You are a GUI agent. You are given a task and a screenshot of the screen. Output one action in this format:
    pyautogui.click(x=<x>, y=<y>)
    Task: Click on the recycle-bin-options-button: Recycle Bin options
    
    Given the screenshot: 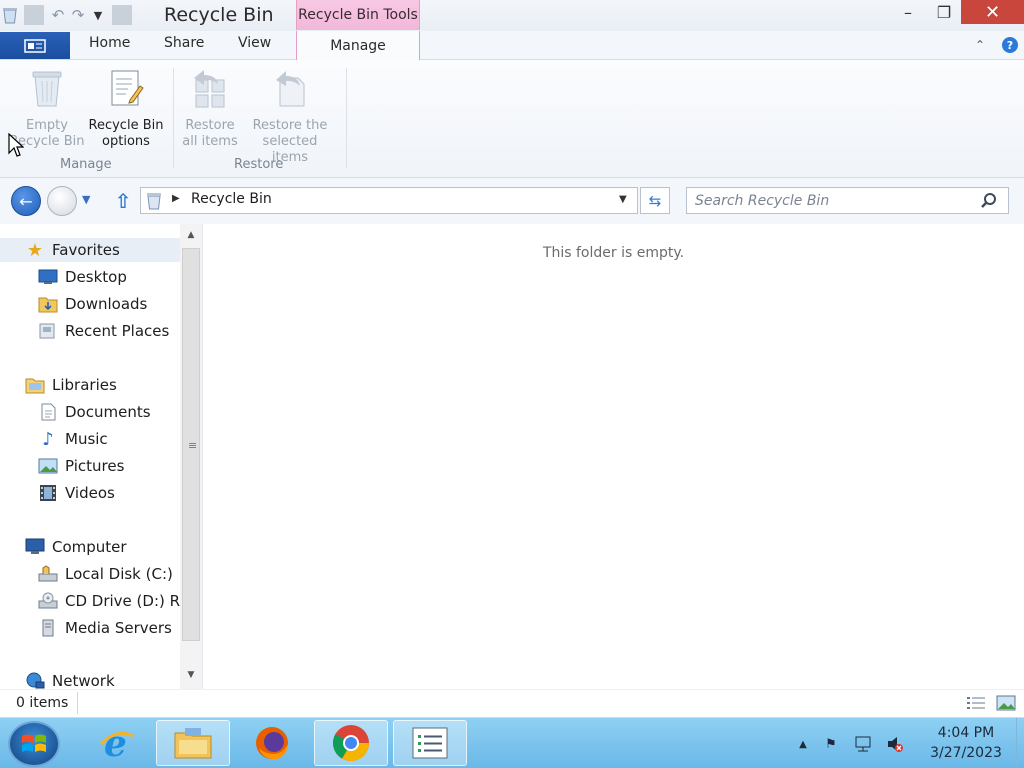 What is the action you would take?
    pyautogui.click(x=126, y=108)
    